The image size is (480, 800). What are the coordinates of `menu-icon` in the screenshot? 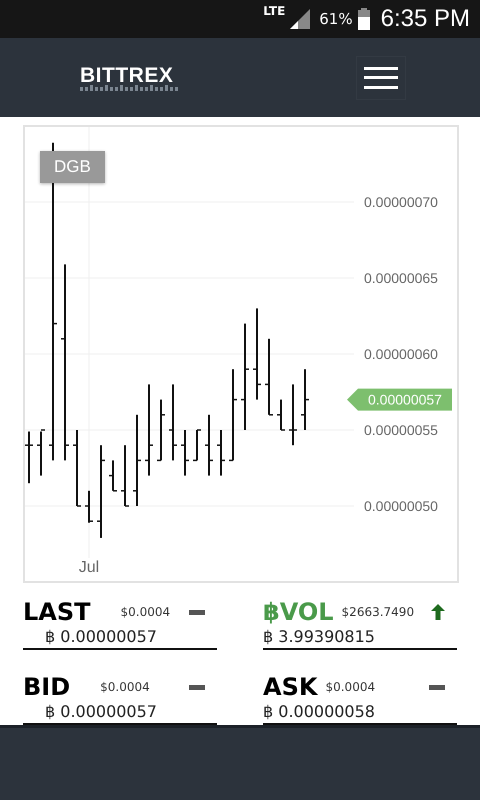 It's located at (381, 77).